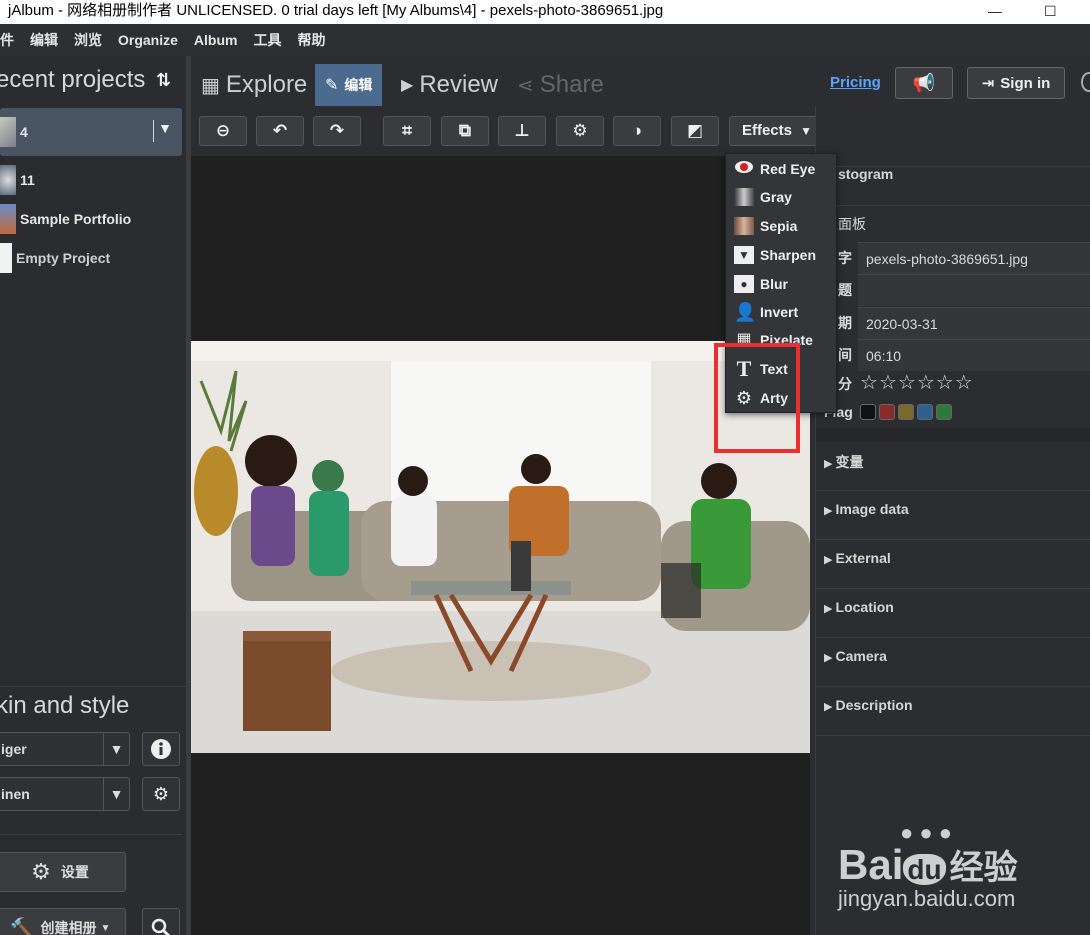 The width and height of the screenshot is (1090, 935). I want to click on info-button, so click(161, 749).